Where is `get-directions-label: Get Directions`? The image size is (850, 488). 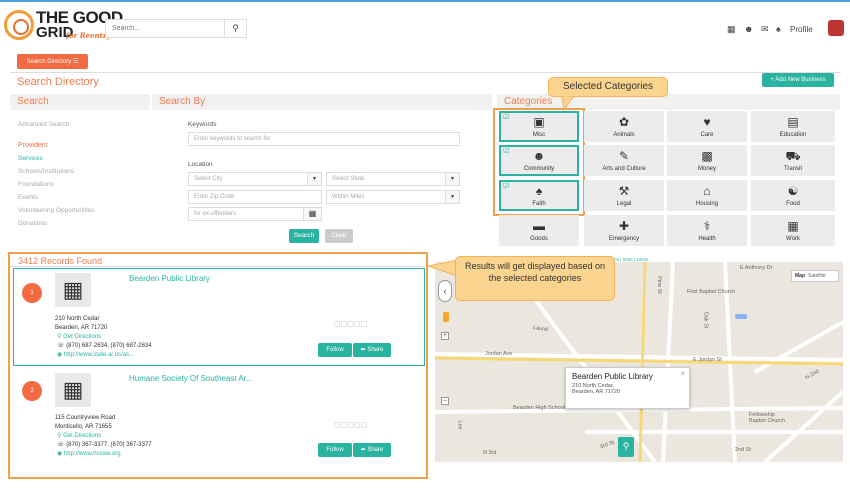 get-directions-label: Get Directions is located at coordinates (82, 337).